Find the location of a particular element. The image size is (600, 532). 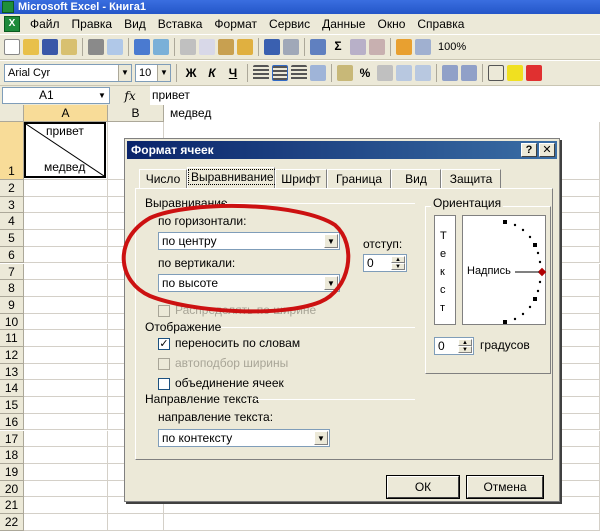

tab-alignment: Выравнивание is located at coordinates (232, 178).